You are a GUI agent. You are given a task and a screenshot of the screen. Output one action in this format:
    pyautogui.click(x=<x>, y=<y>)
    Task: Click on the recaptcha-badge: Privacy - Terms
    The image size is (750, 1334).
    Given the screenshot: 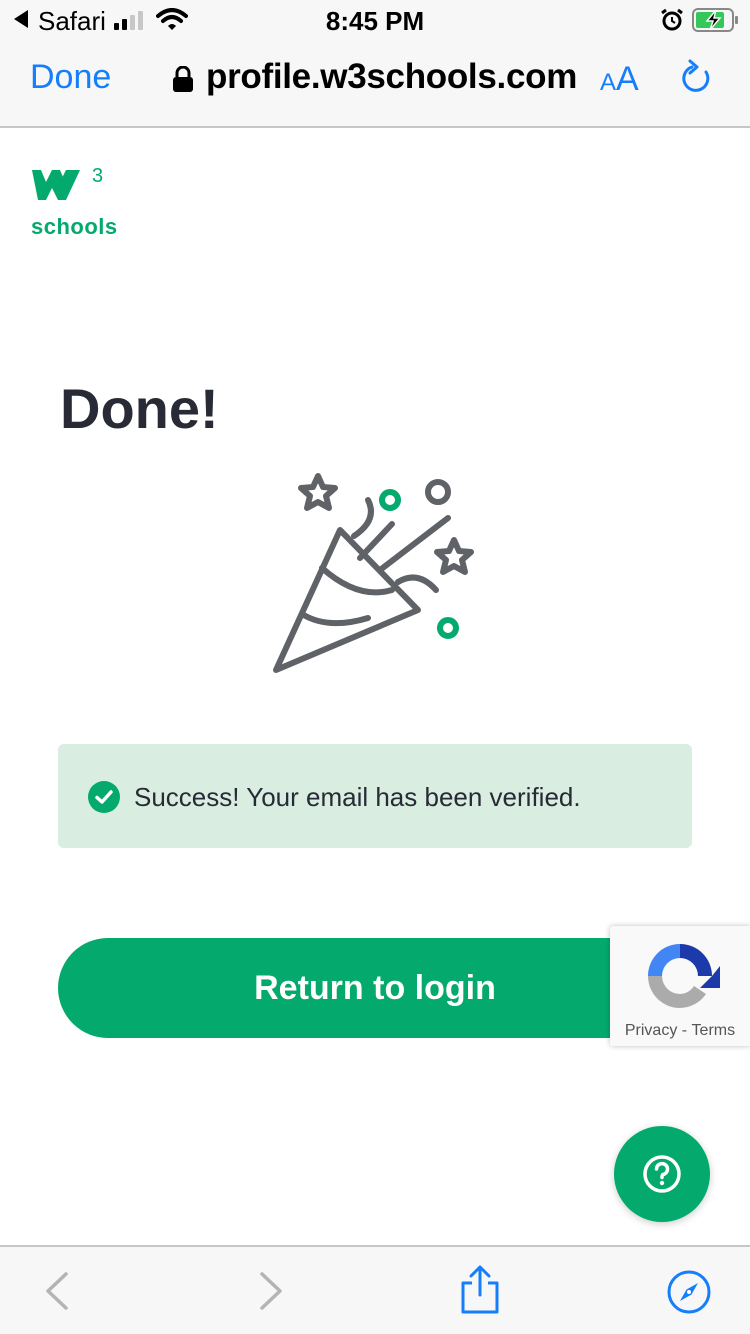 What is the action you would take?
    pyautogui.click(x=680, y=986)
    